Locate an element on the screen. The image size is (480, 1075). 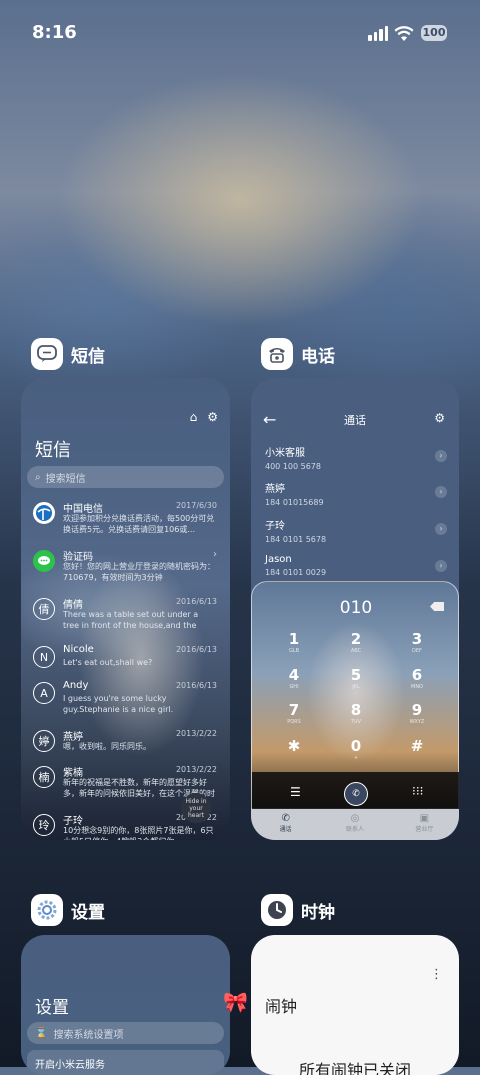
tab-service-hall: ▣ 营业厅 is located at coordinates (424, 824).